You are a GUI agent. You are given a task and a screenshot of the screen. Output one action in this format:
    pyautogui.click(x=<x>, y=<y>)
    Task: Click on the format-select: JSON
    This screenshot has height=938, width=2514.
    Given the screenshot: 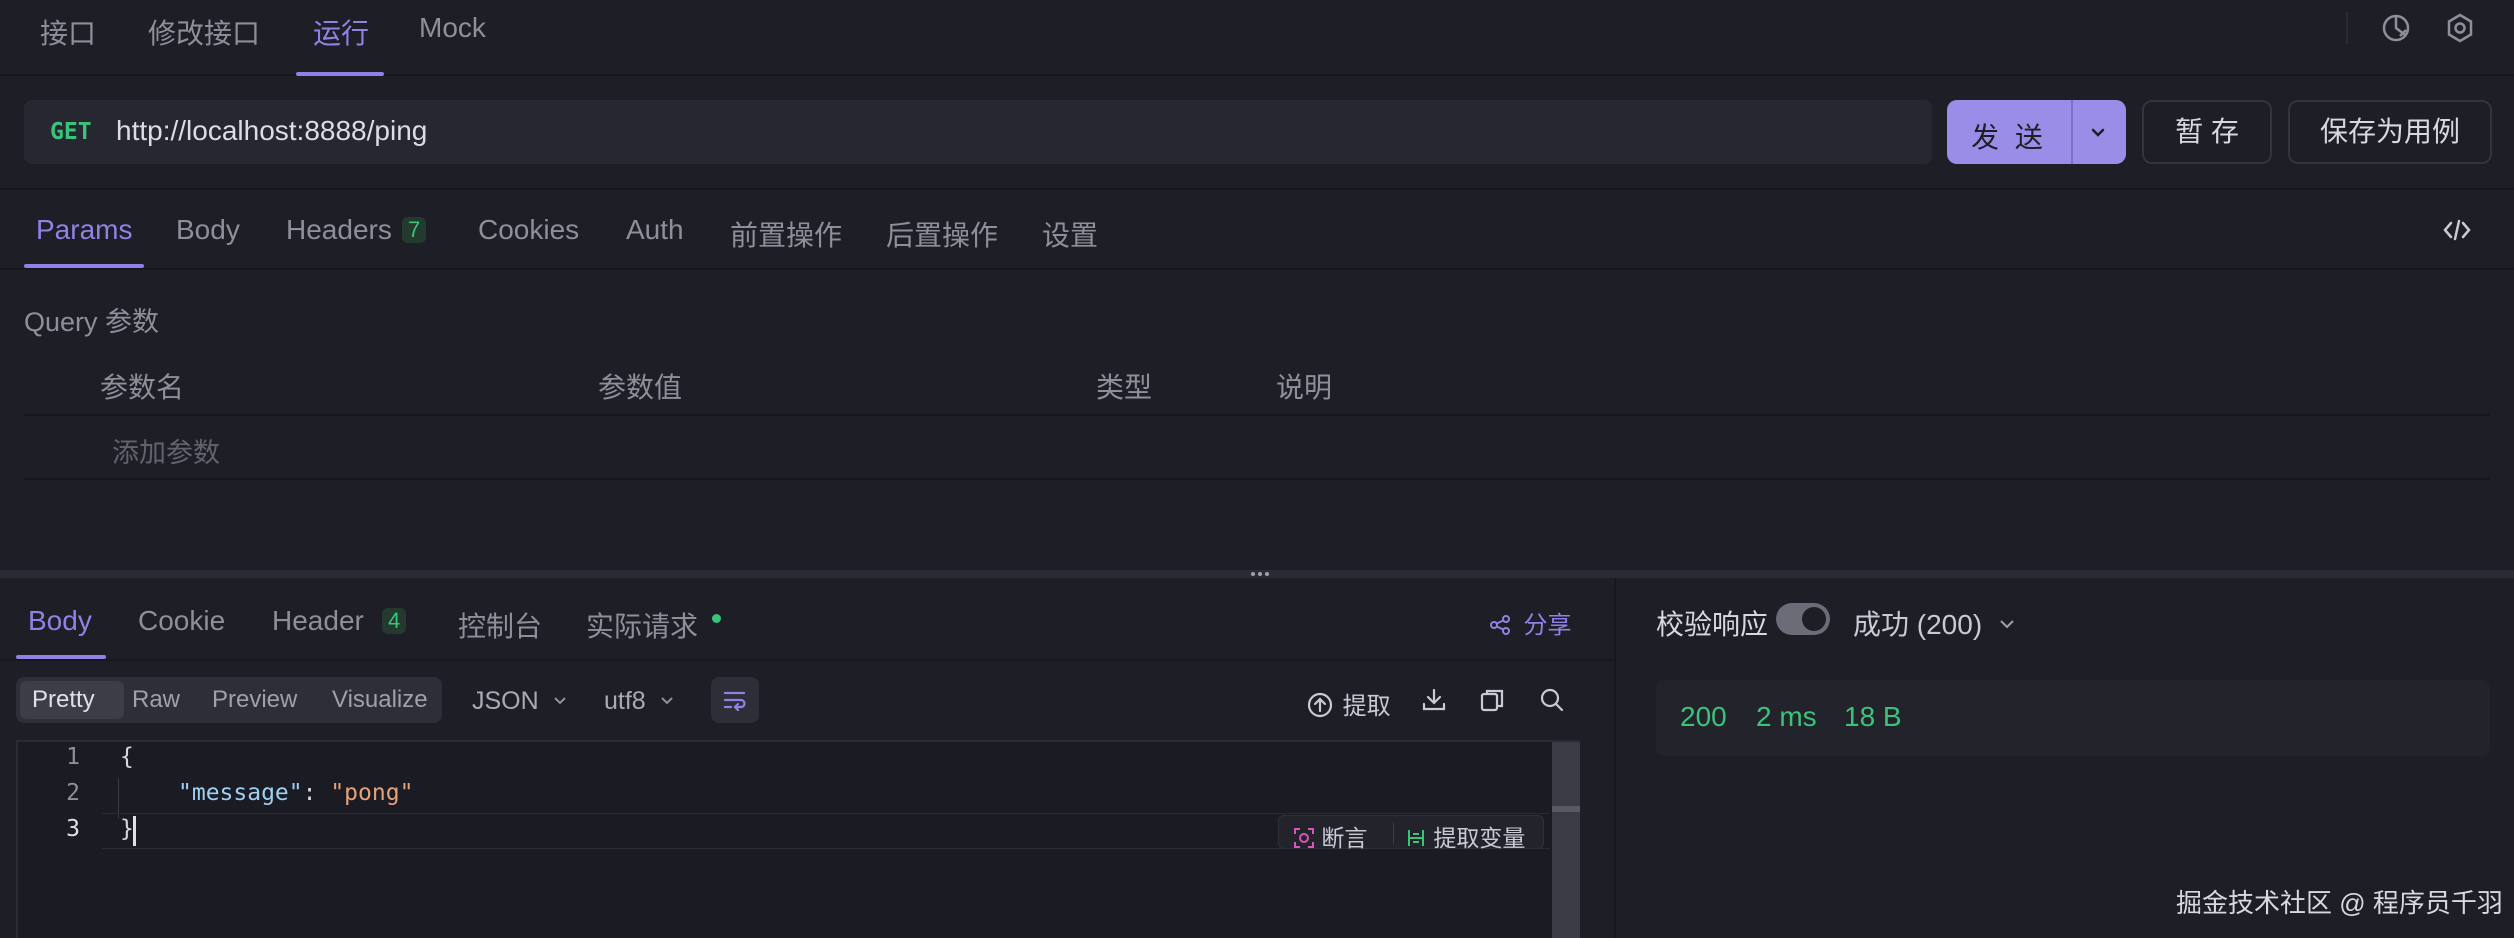 What is the action you would take?
    pyautogui.click(x=520, y=701)
    